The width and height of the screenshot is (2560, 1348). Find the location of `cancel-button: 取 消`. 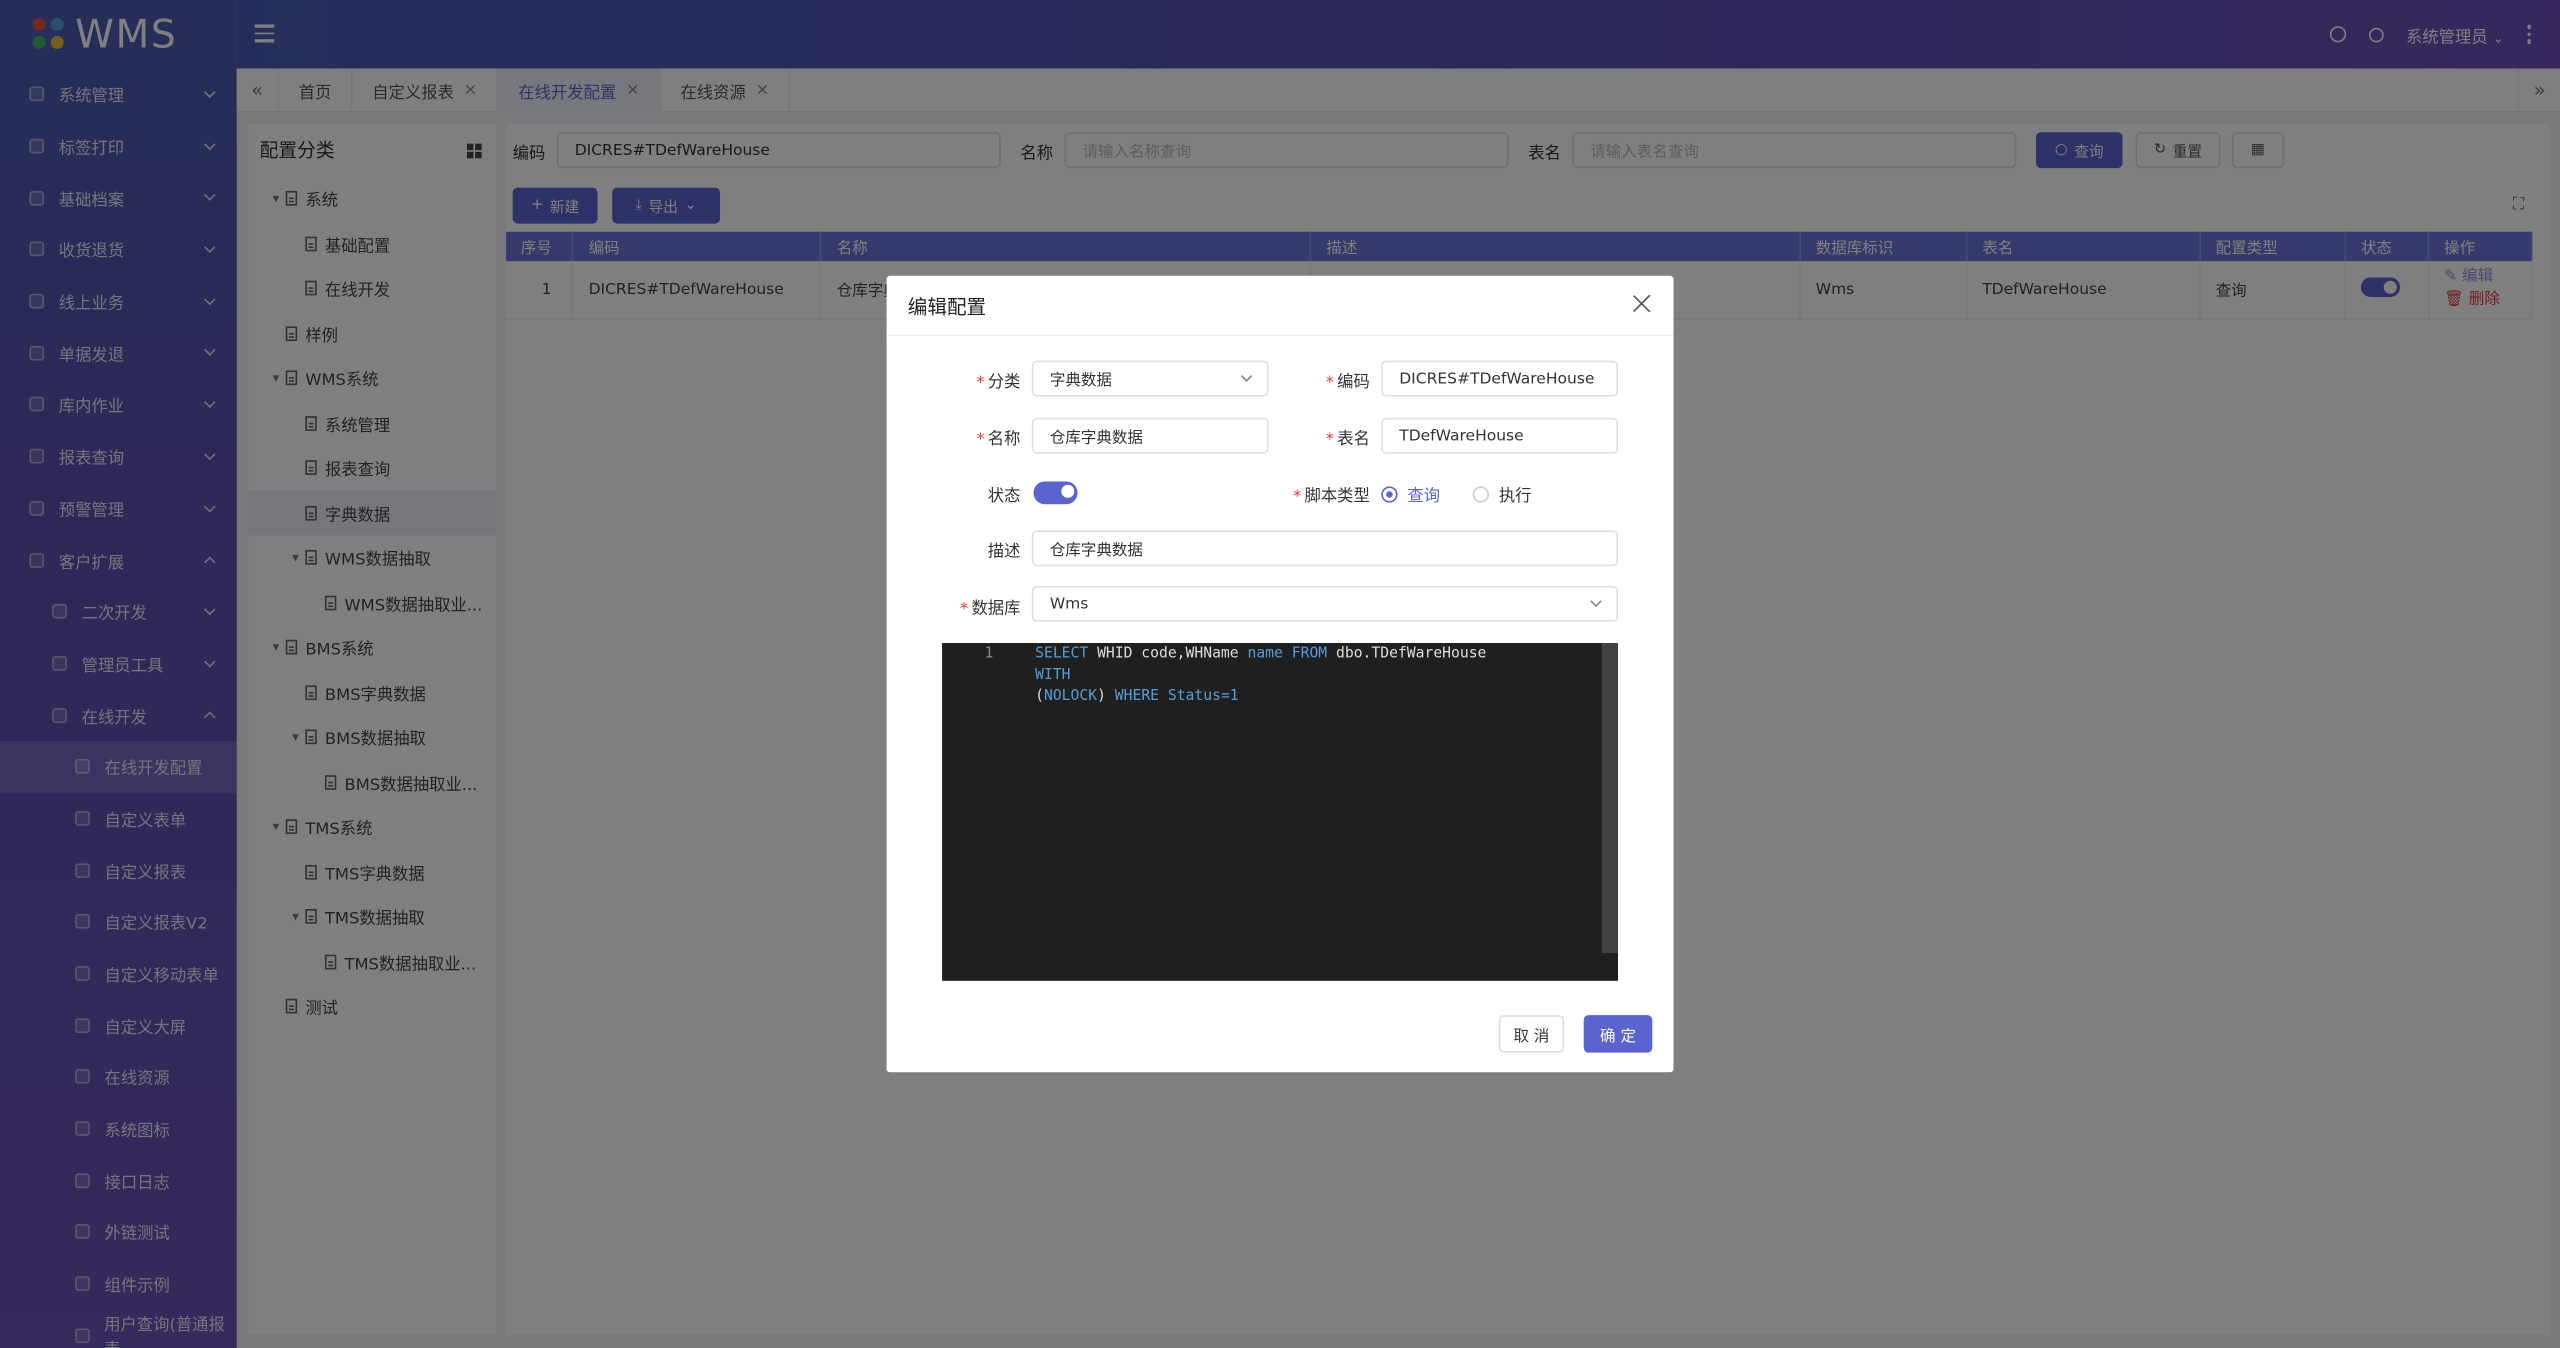

cancel-button: 取 消 is located at coordinates (1531, 1034).